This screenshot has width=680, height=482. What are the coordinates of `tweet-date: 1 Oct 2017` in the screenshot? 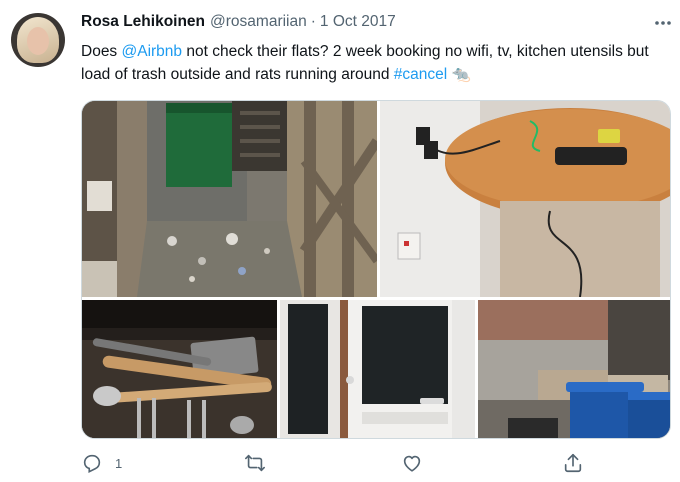 It's located at (358, 22).